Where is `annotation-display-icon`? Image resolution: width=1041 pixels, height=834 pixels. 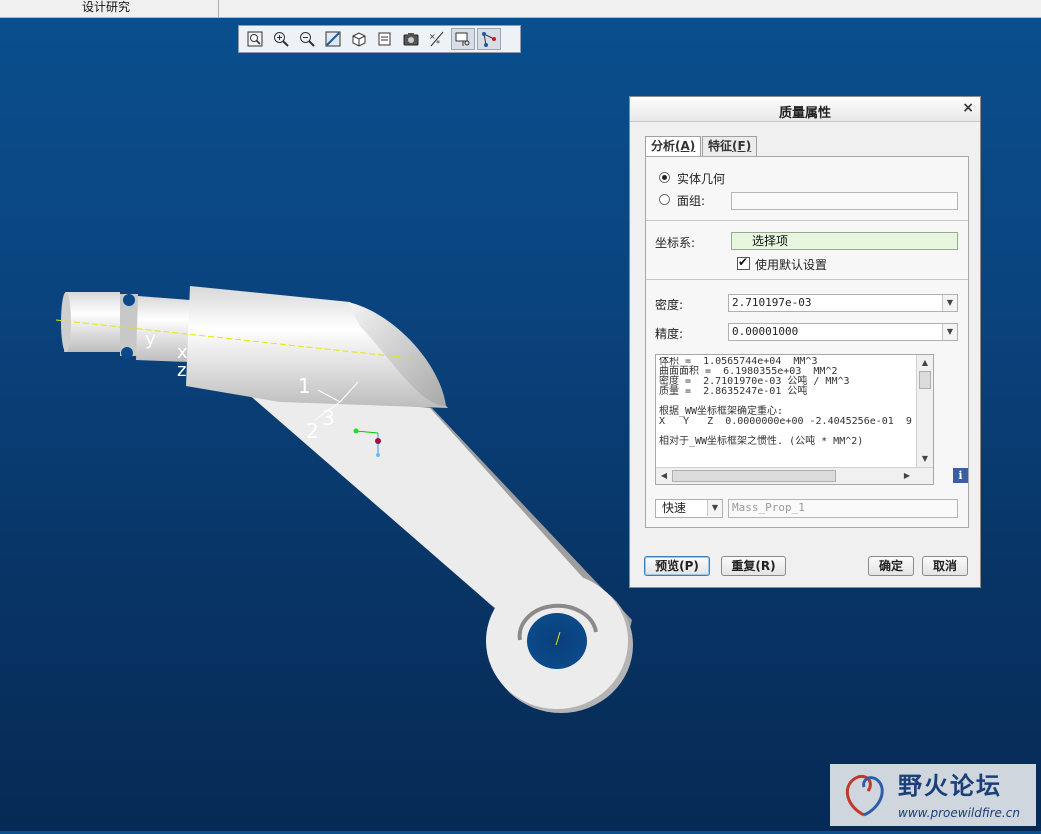 annotation-display-icon is located at coordinates (462, 39).